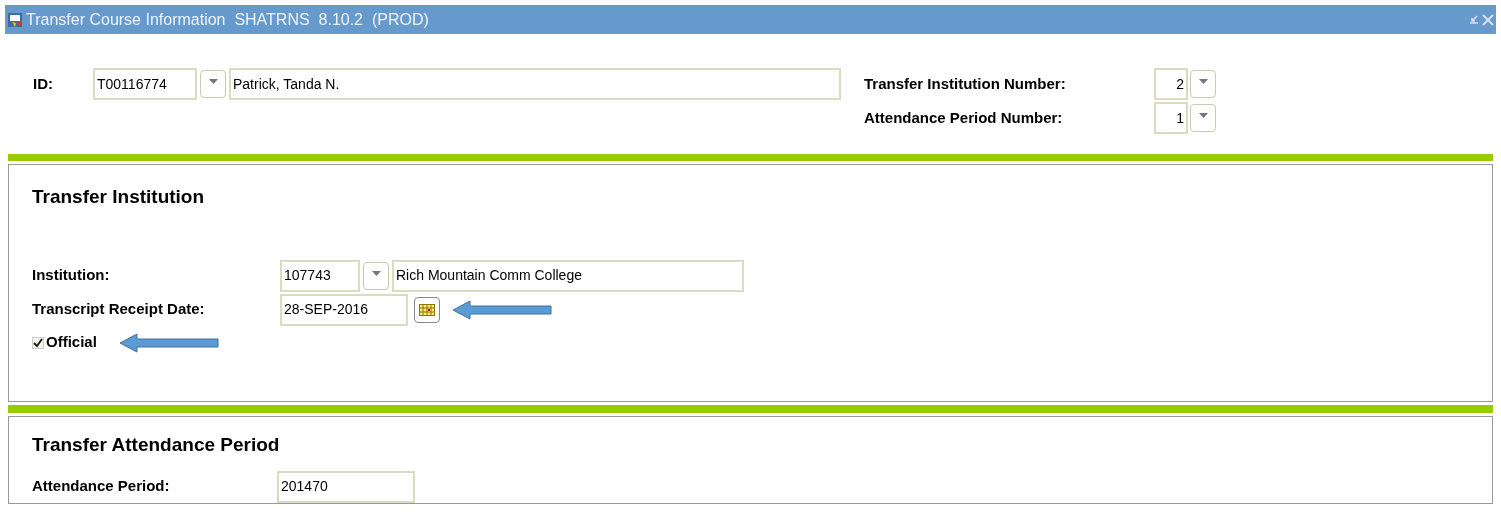  What do you see at coordinates (344, 309) in the screenshot?
I see `input-field: 28-SEP-2016` at bounding box center [344, 309].